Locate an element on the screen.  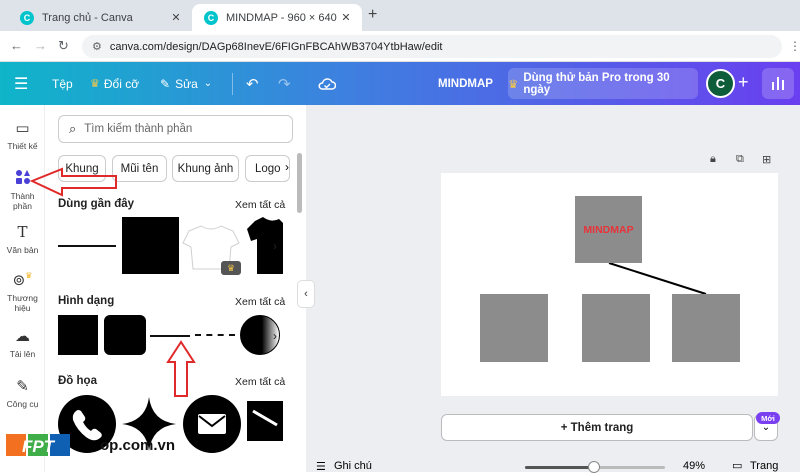
fpt-logo-text: FPT is located at coordinates (39, 446).